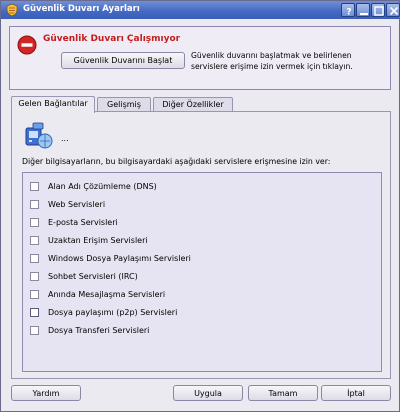 The height and width of the screenshot is (412, 400). Describe the element at coordinates (124, 104) in the screenshot. I see `tab-advanced: Gelişmiş` at that location.